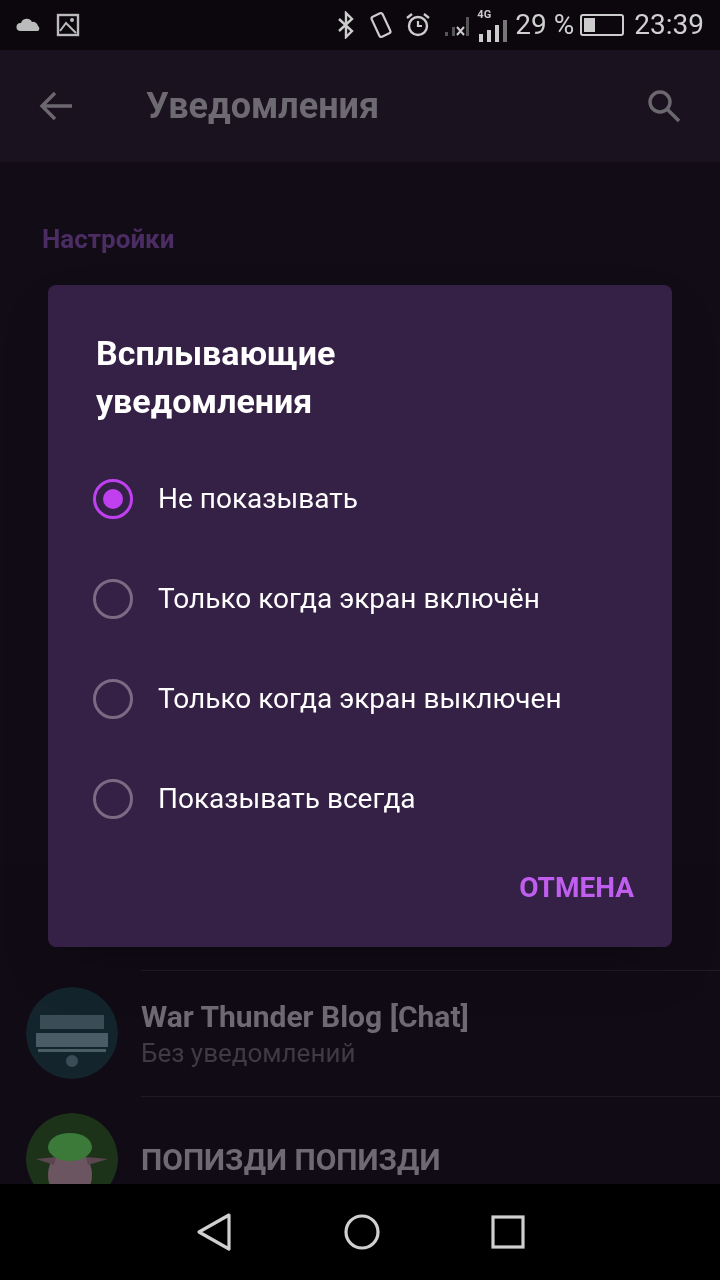 Image resolution: width=720 pixels, height=1280 pixels. I want to click on dialog-title: Всплывающие уведомления, so click(216, 377).